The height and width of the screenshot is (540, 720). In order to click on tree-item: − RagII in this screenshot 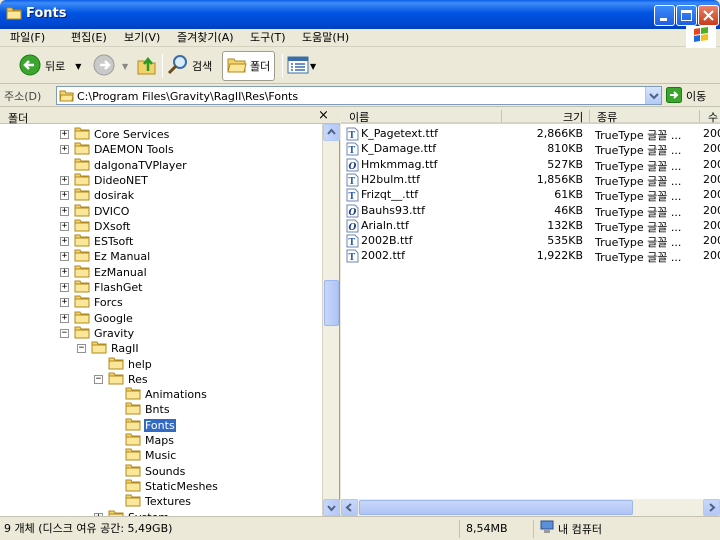, I will do `click(108, 348)`.